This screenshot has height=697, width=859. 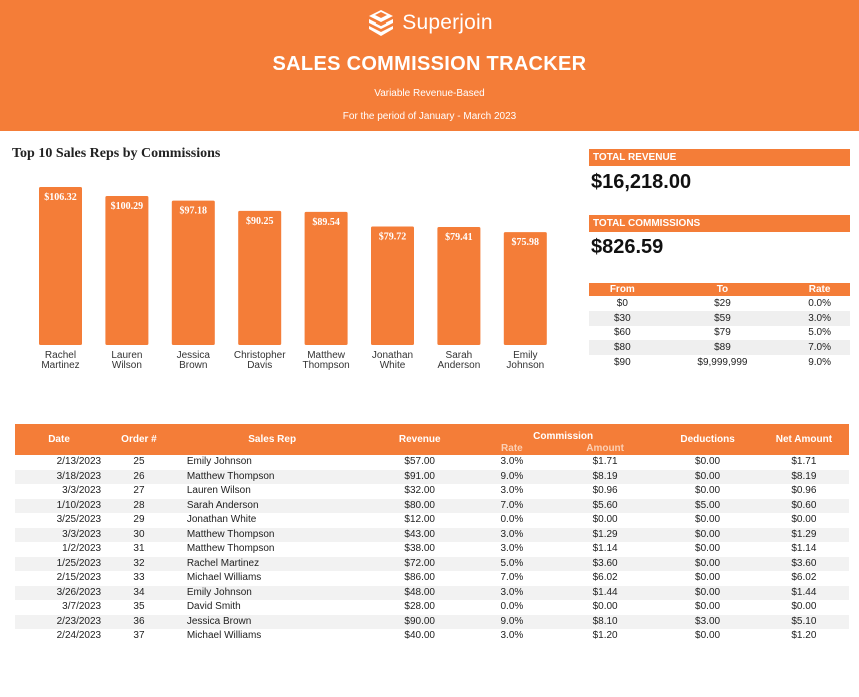 I want to click on total-revenue-label: TOTAL REVENUE, so click(x=719, y=157).